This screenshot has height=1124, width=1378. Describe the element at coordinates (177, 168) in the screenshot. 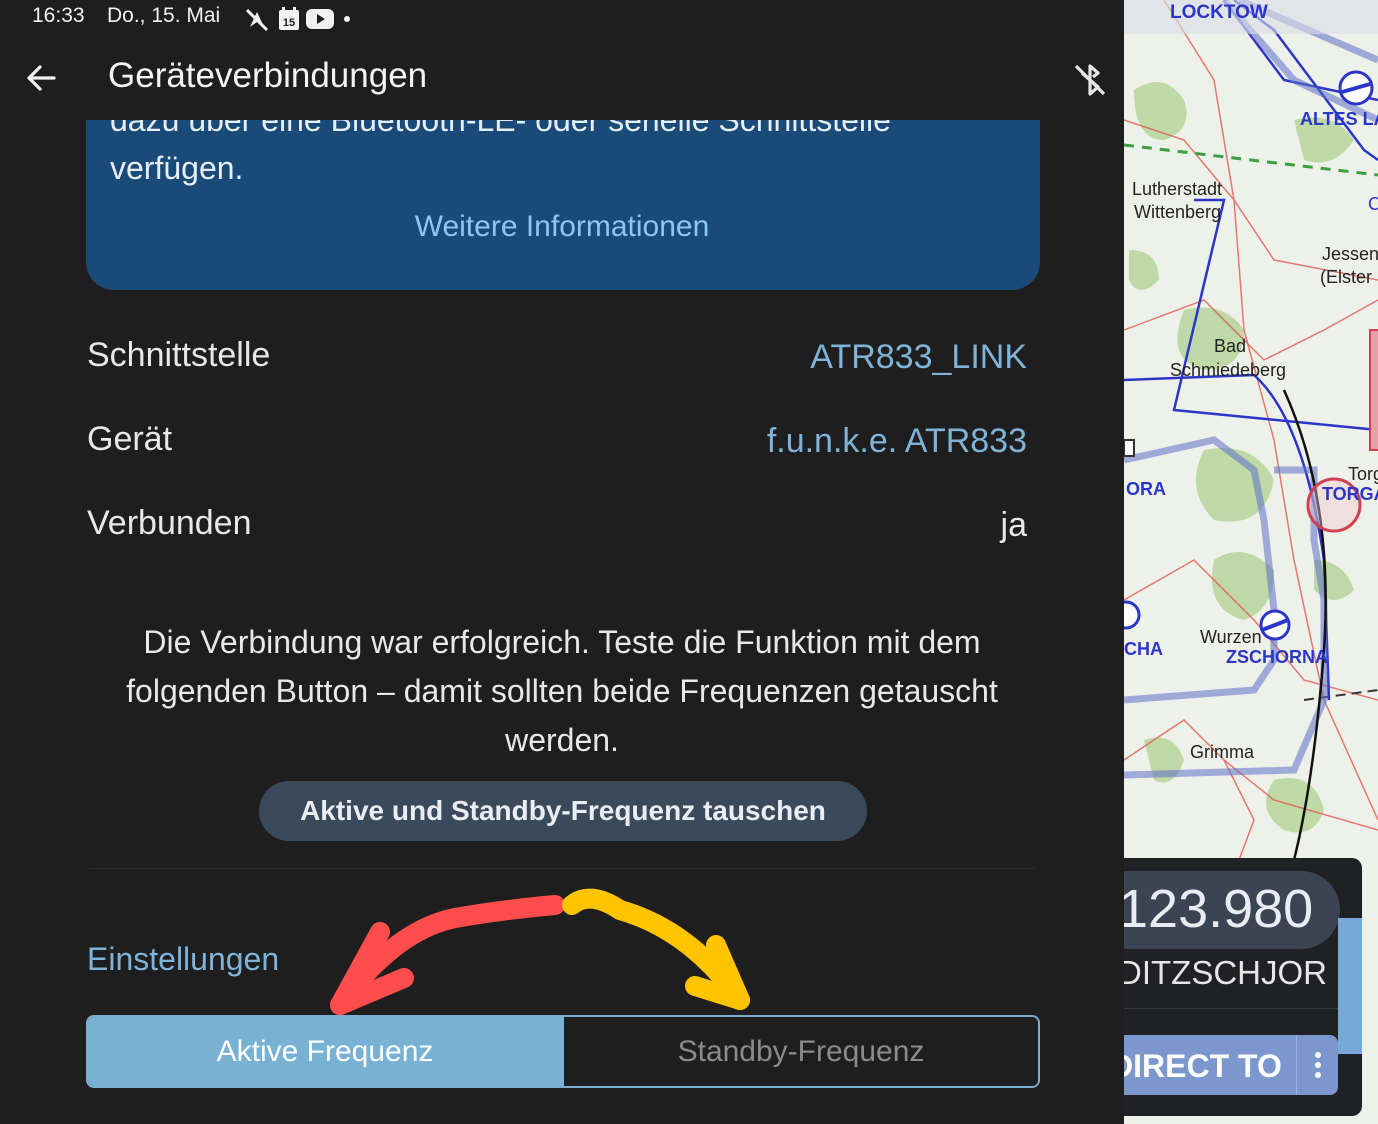

I see `info-card-text: verfügen.` at that location.